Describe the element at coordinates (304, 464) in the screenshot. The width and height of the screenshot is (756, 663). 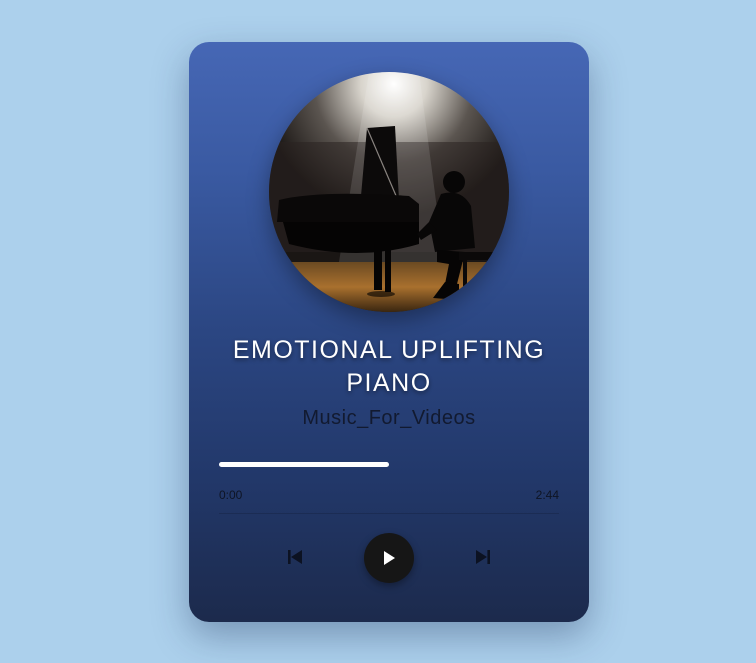
I see `progress-fill` at that location.